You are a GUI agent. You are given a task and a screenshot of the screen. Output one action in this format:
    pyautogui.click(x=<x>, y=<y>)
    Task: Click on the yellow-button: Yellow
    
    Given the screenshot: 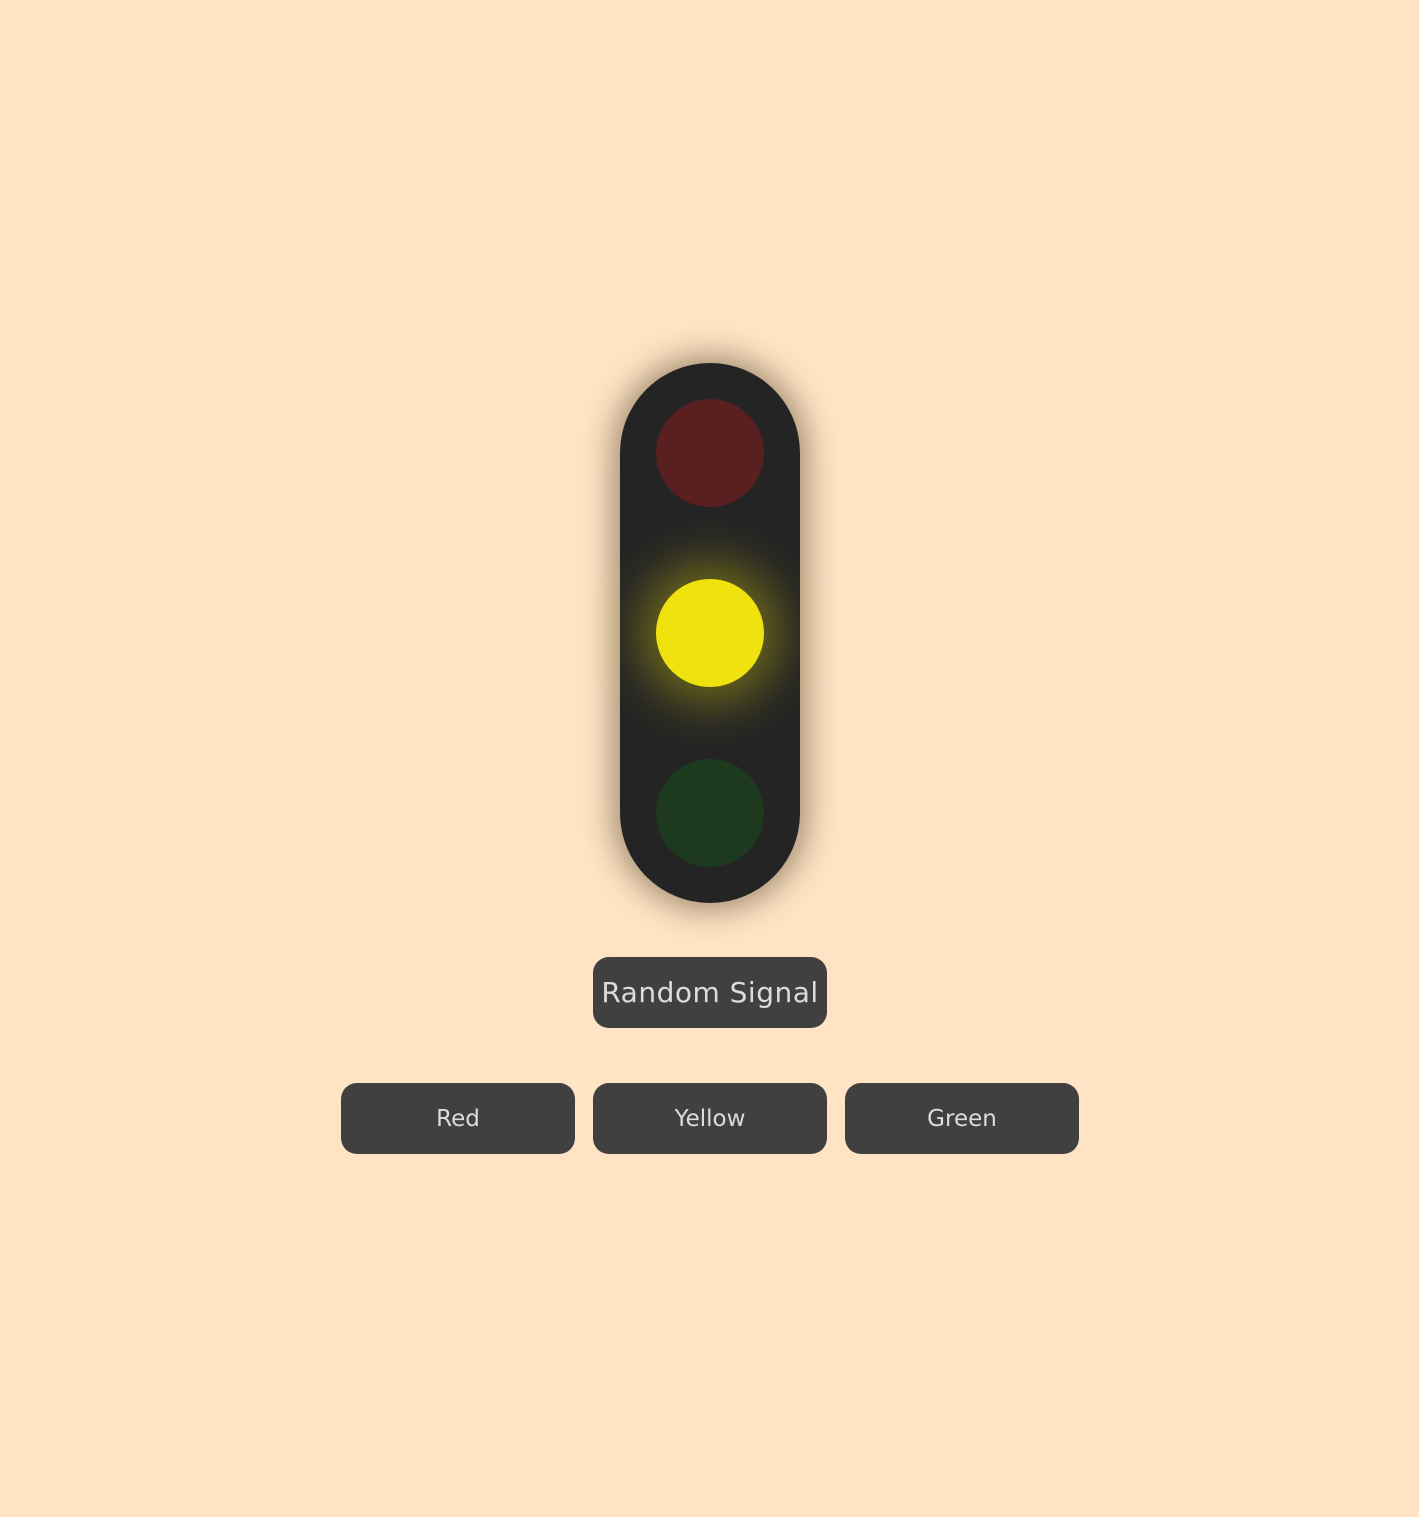 What is the action you would take?
    pyautogui.click(x=710, y=1118)
    